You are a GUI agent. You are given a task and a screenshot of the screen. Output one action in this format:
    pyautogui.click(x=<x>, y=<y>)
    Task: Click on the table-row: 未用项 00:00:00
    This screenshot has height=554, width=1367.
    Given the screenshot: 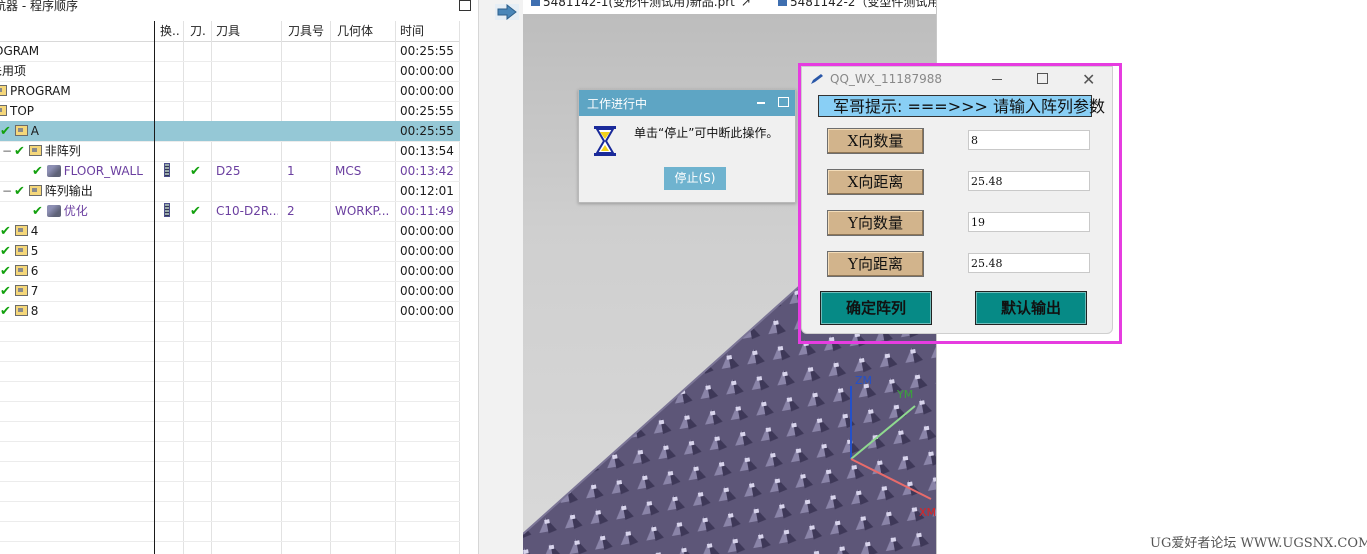 What is the action you would take?
    pyautogui.click(x=230, y=71)
    